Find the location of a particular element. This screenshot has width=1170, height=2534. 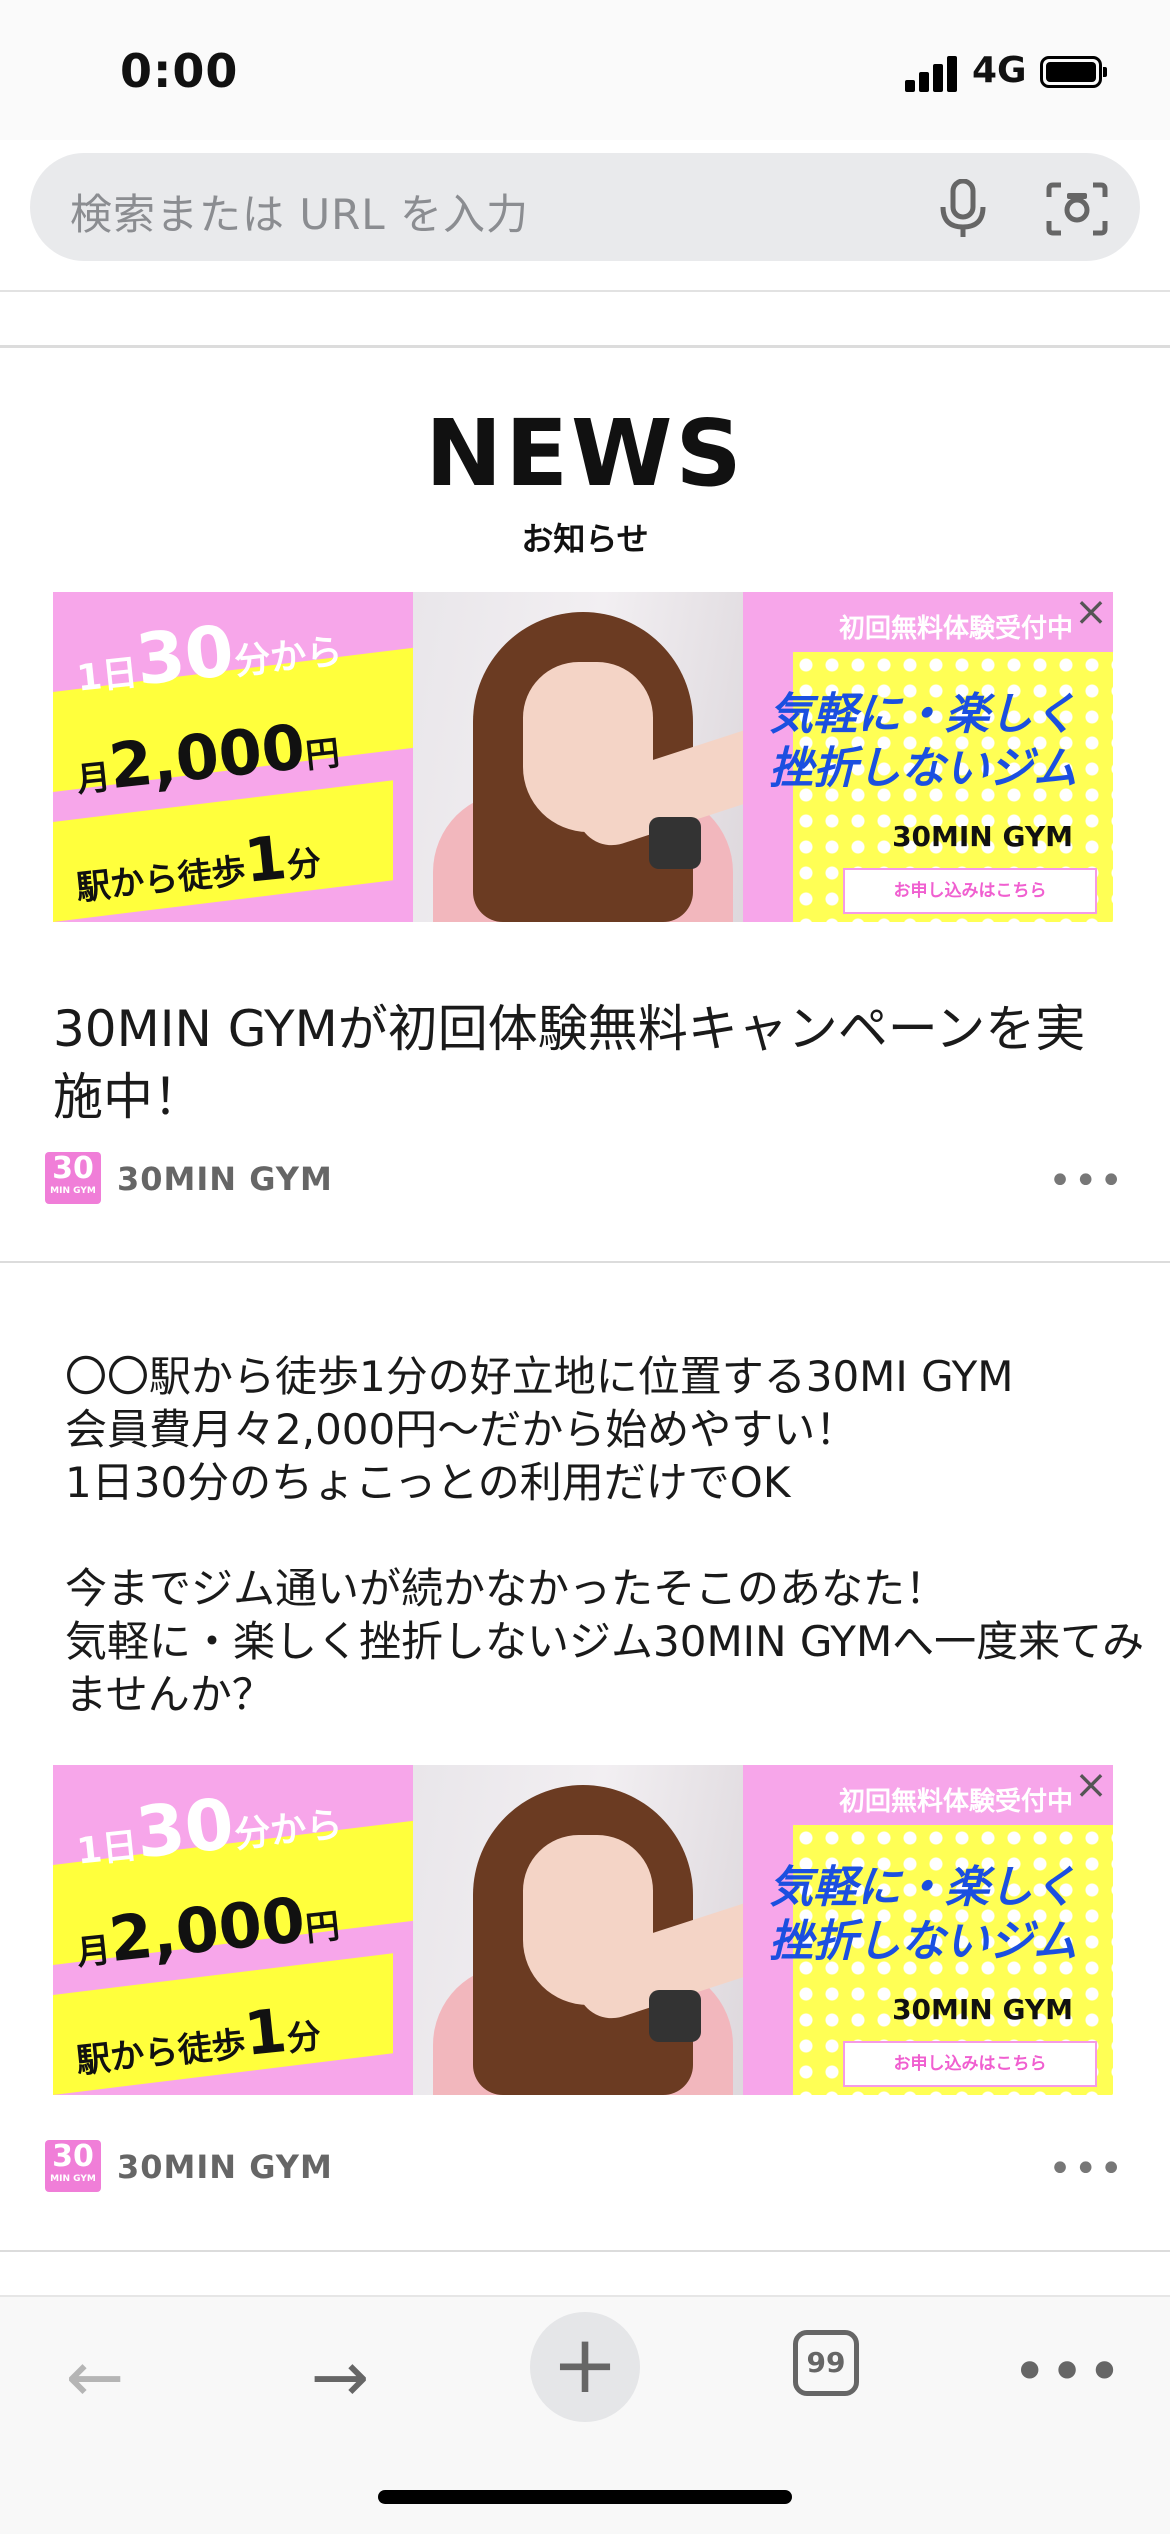

search-input: 検索または URL を入力 is located at coordinates (585, 207).